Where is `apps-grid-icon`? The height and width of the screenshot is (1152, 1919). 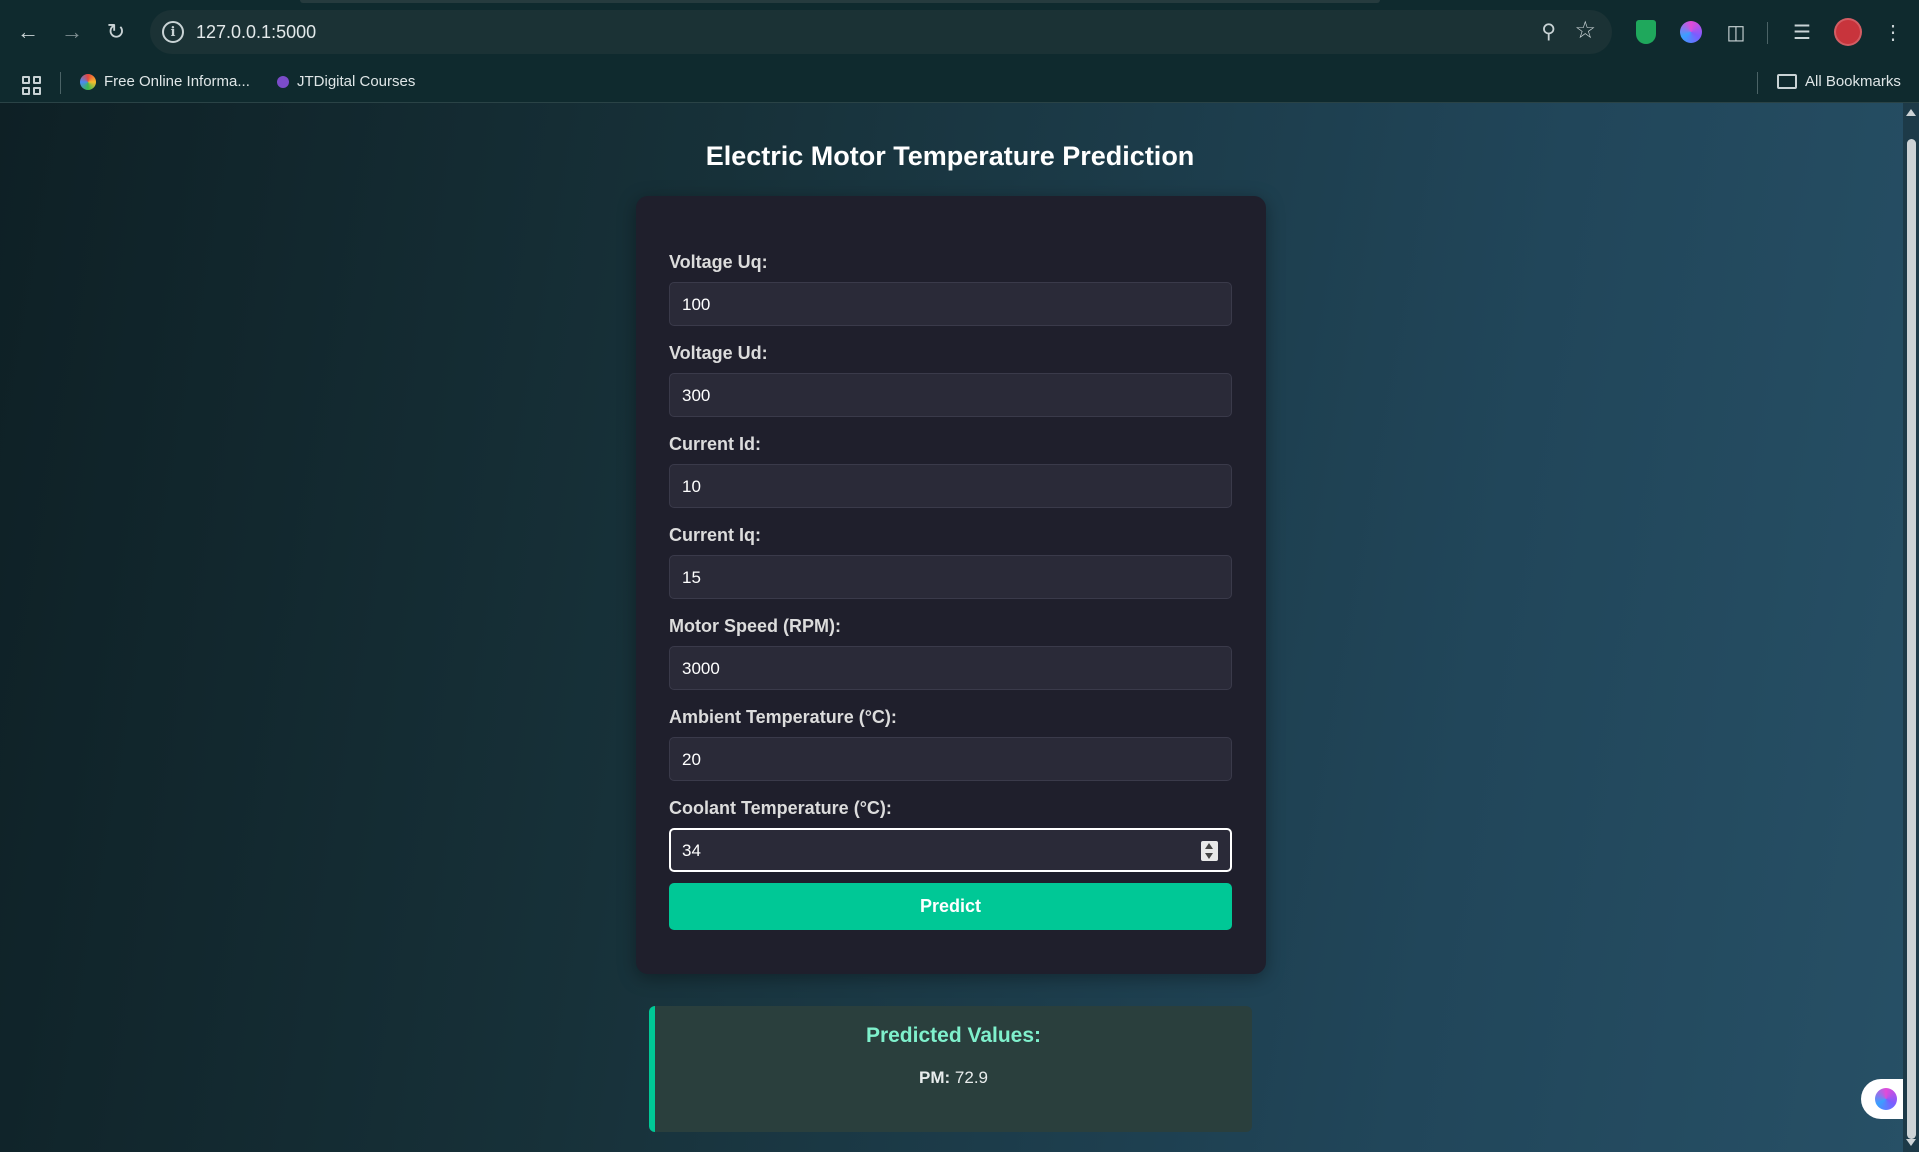 apps-grid-icon is located at coordinates (31, 85).